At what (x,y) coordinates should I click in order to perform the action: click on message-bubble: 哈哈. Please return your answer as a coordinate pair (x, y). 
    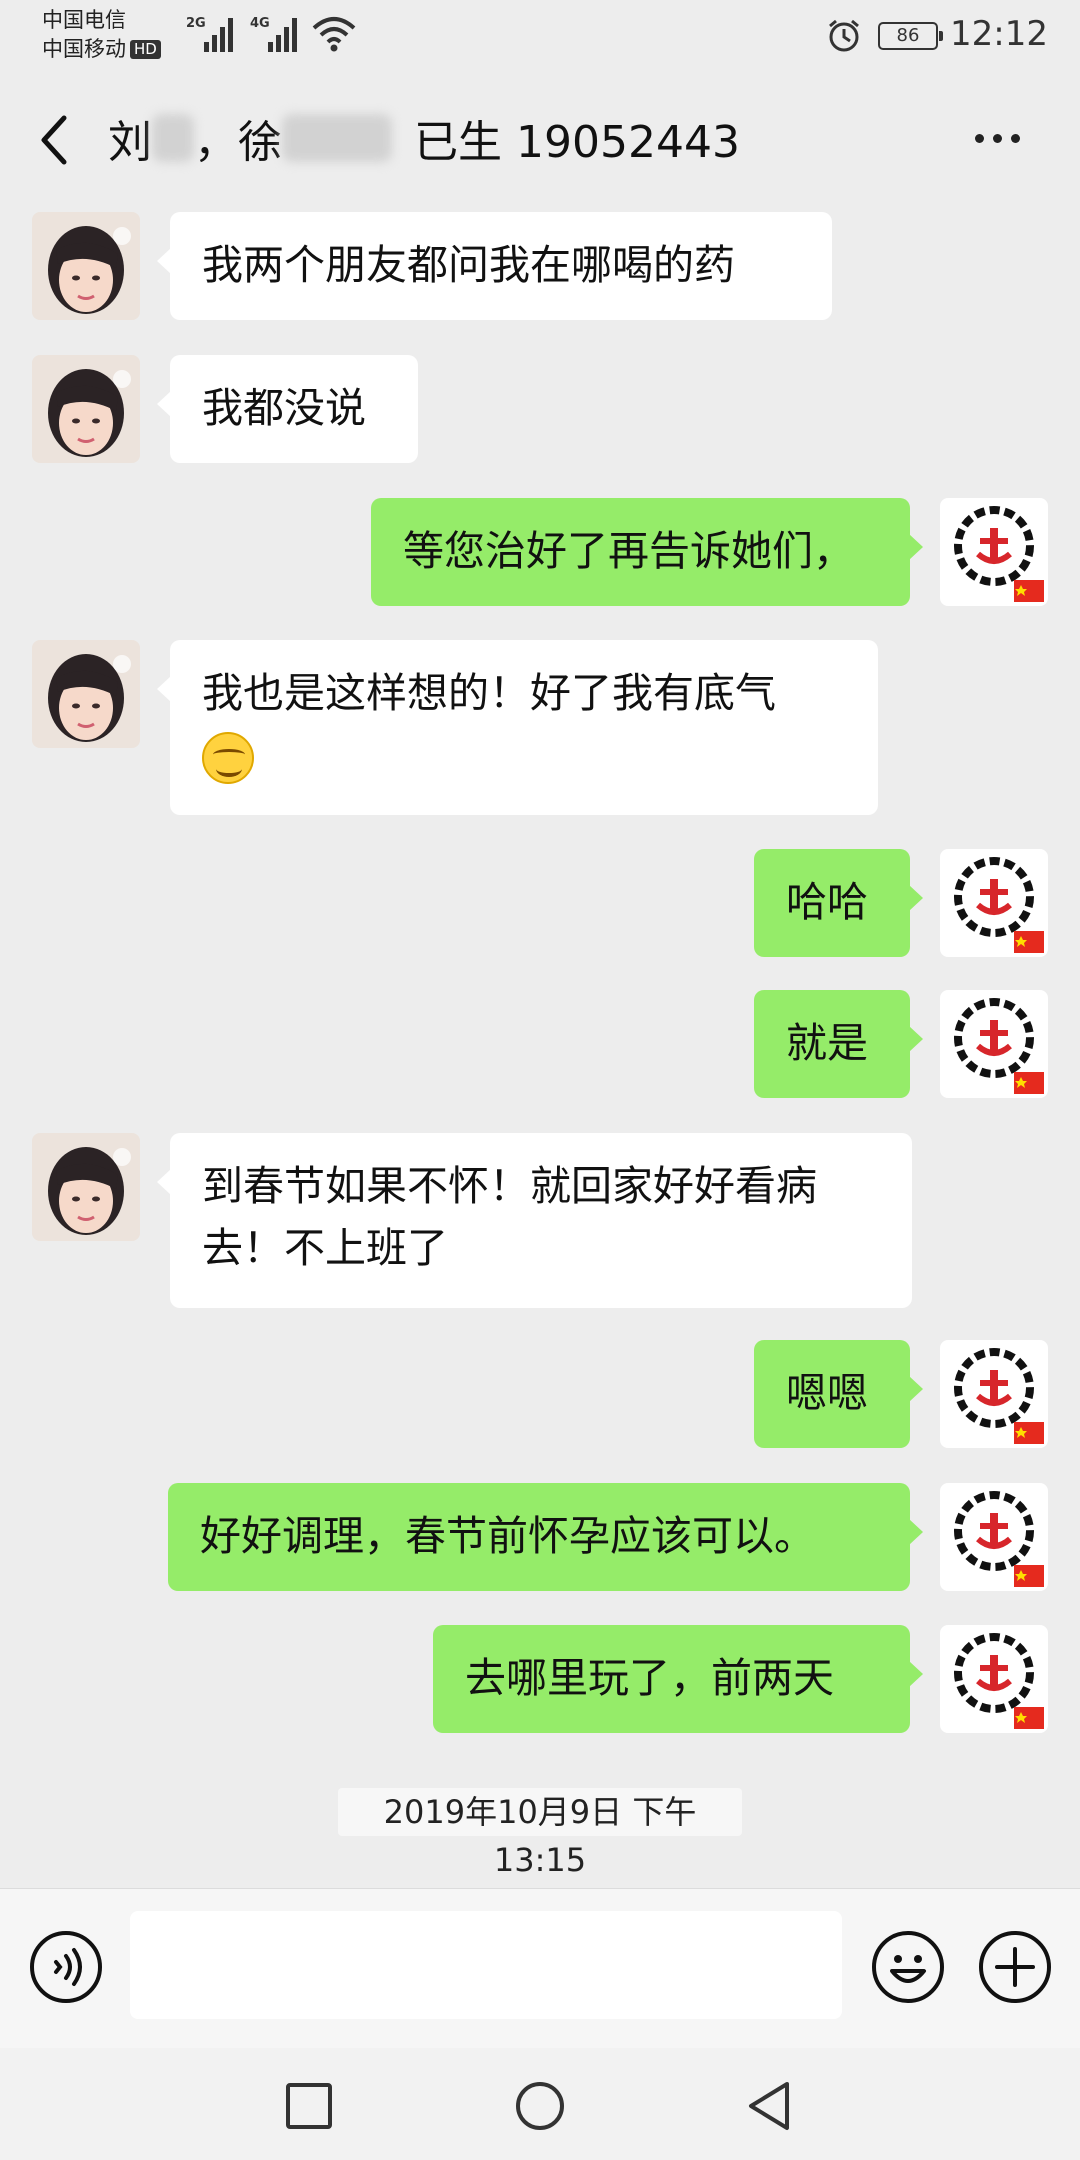
    Looking at the image, I should click on (838, 903).